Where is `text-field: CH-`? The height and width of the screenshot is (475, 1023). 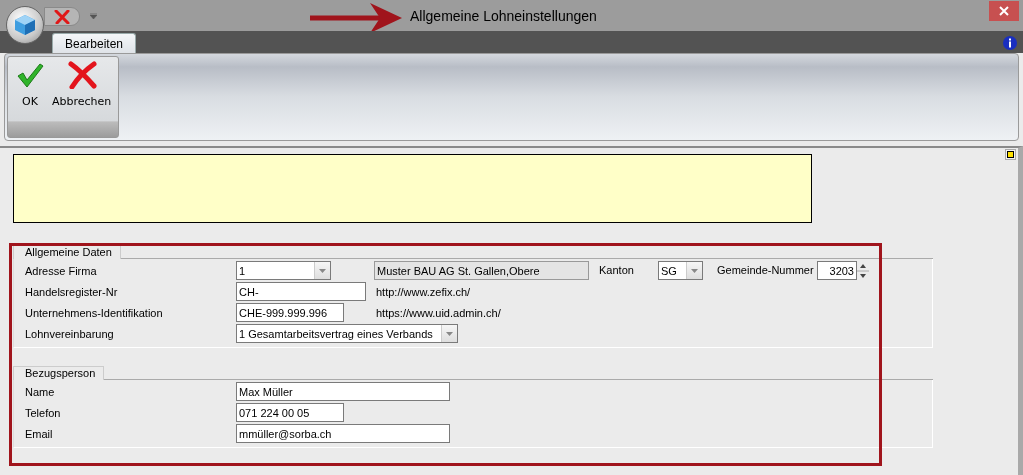
text-field: CH- is located at coordinates (301, 291).